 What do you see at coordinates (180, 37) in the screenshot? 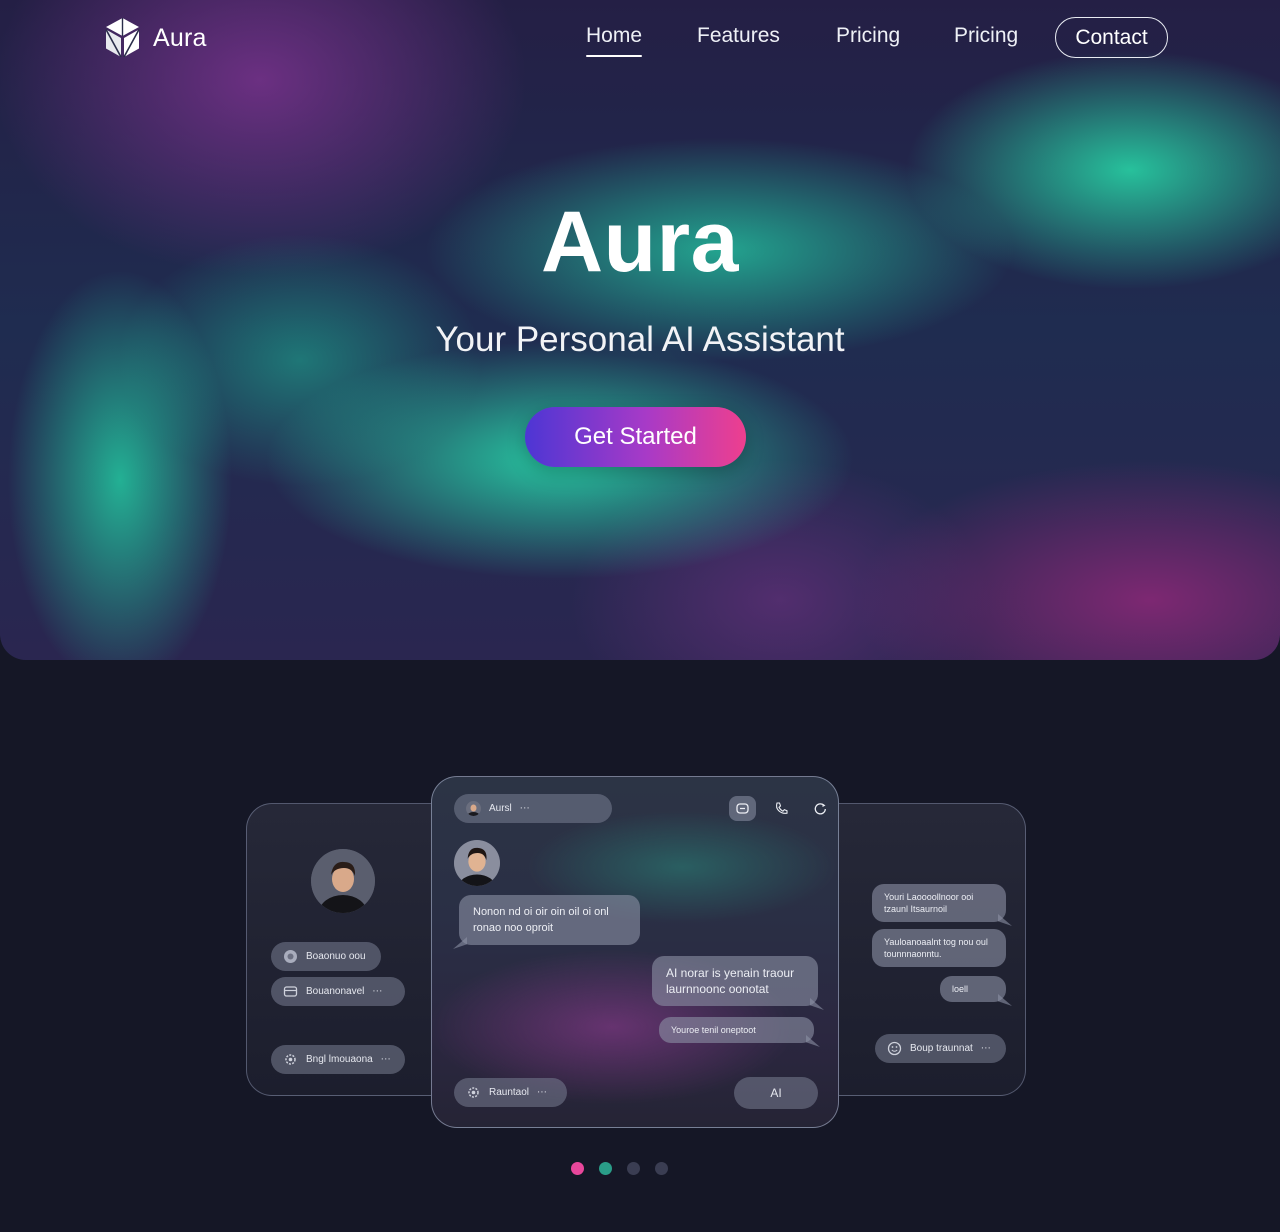
I see `brand-name: Aura` at bounding box center [180, 37].